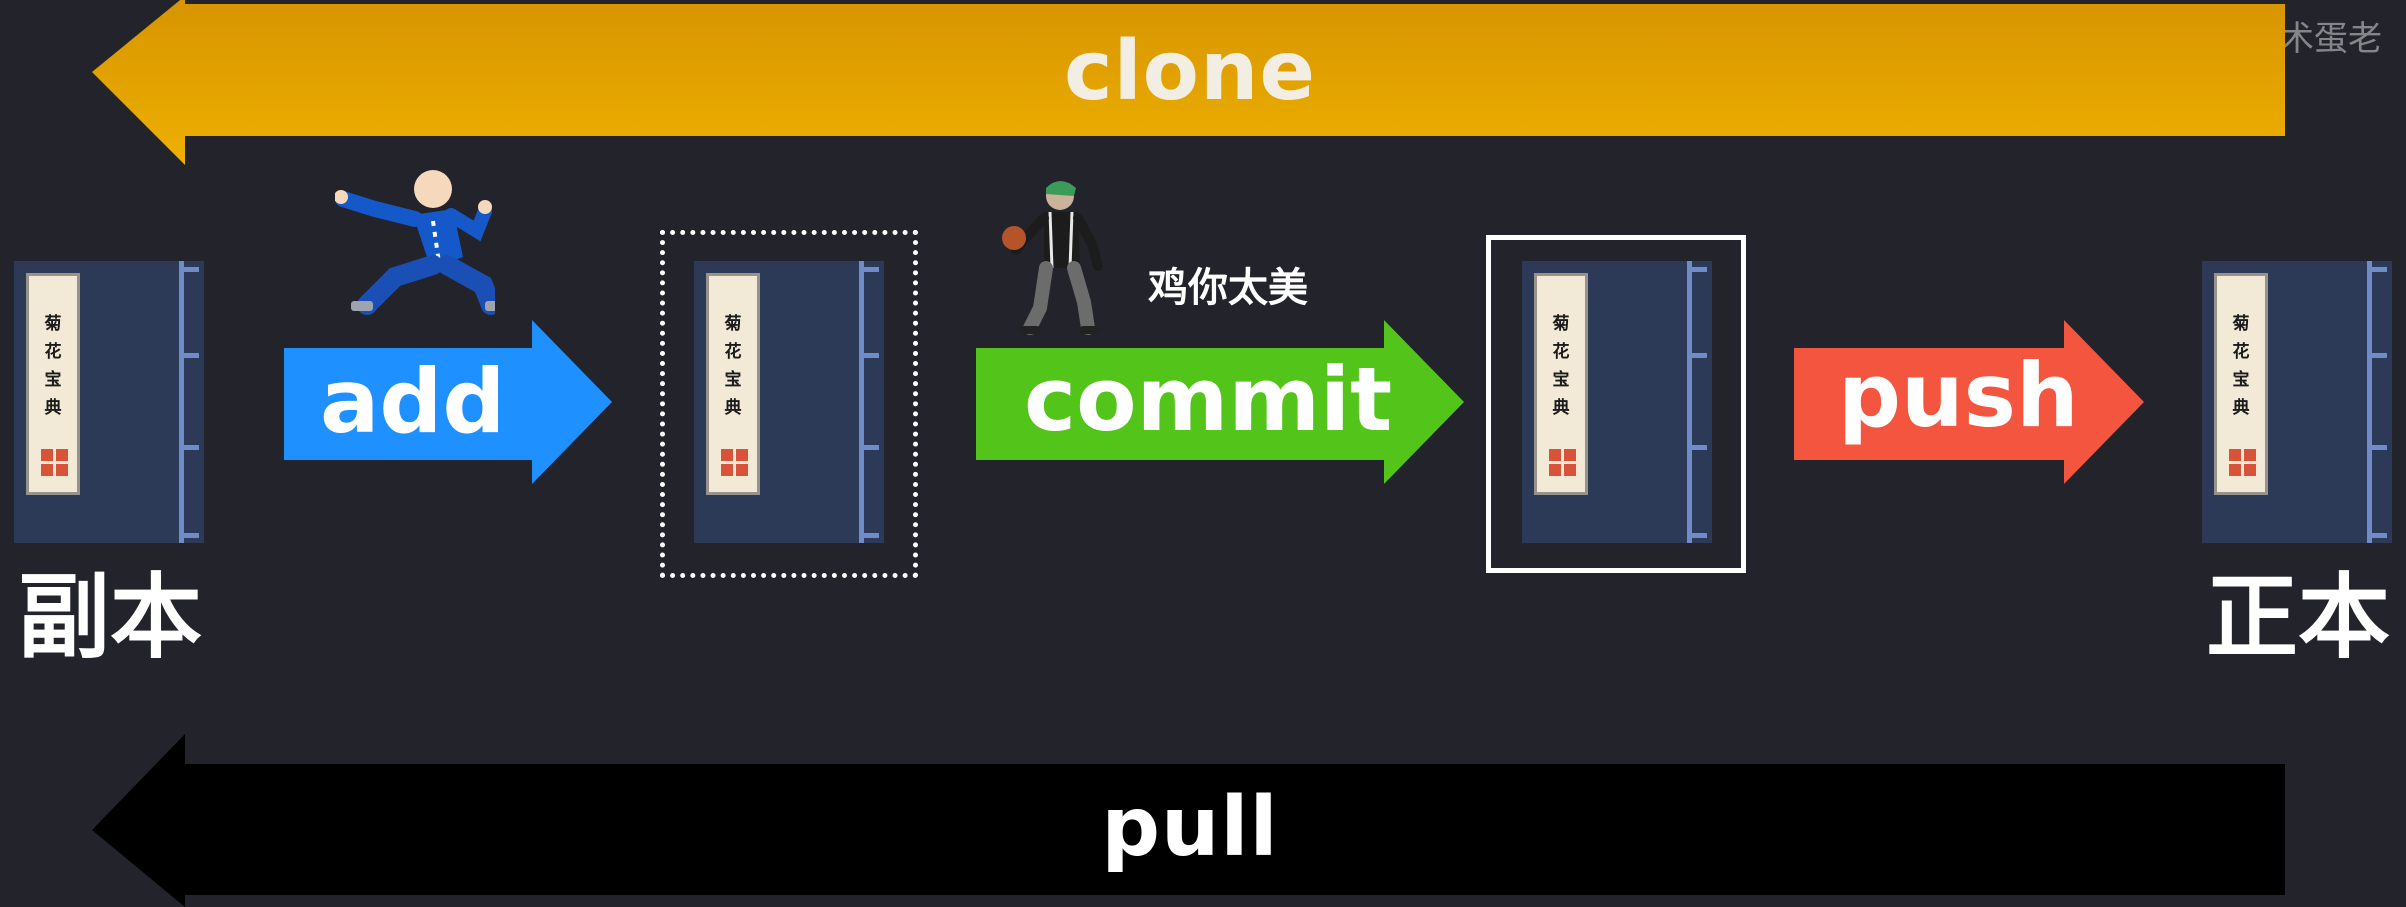 This screenshot has width=2406, height=907. What do you see at coordinates (415, 242) in the screenshot?
I see `kungfu-person-icon` at bounding box center [415, 242].